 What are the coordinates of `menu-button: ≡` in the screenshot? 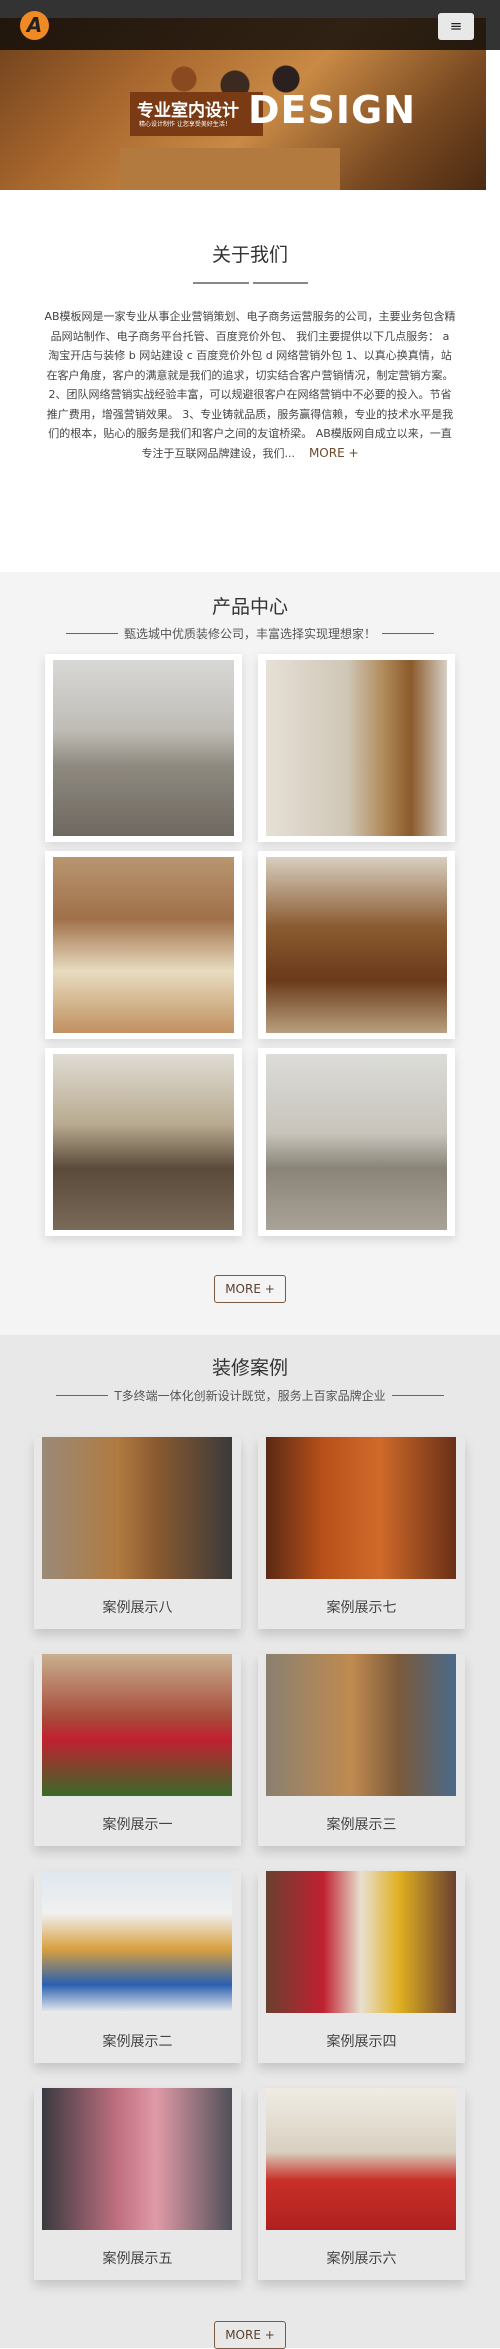 It's located at (456, 26).